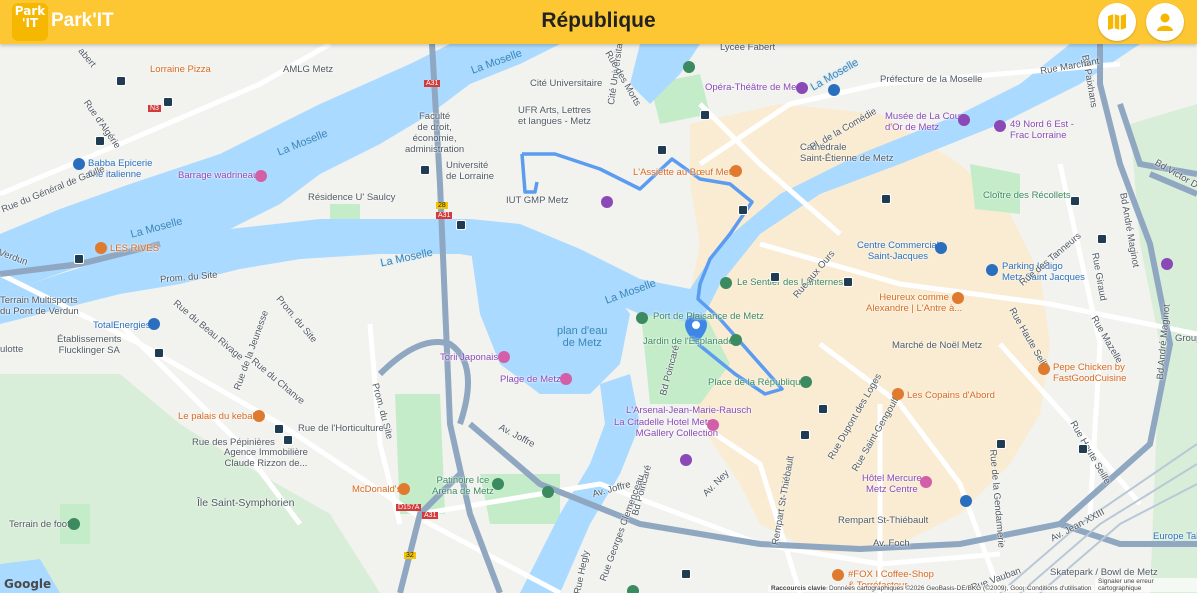 The width and height of the screenshot is (1197, 593). Describe the element at coordinates (800, 588) in the screenshot. I see `keyboard-shortcuts-link: Raccourcis clavier` at that location.